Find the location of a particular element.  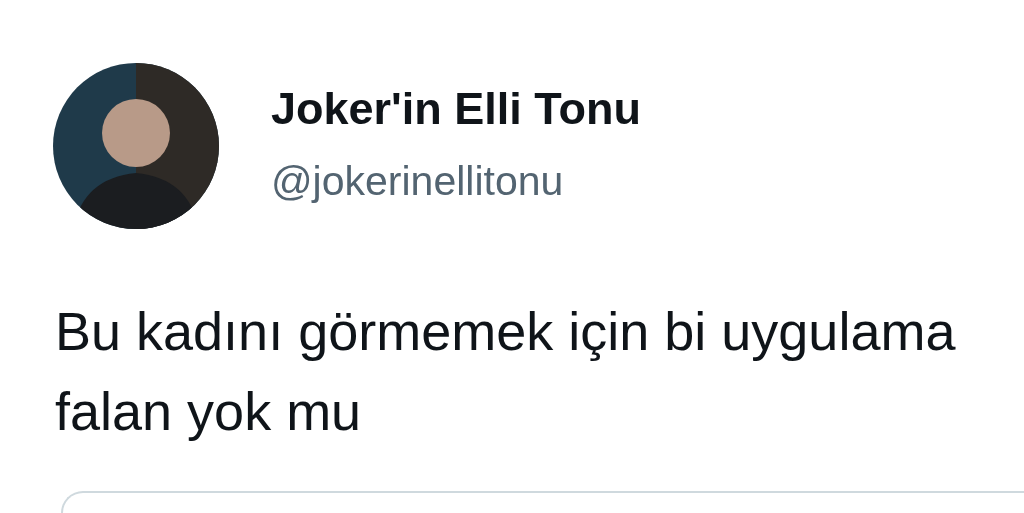

author-name: Joker'in Elli Tonu is located at coordinates (456, 109).